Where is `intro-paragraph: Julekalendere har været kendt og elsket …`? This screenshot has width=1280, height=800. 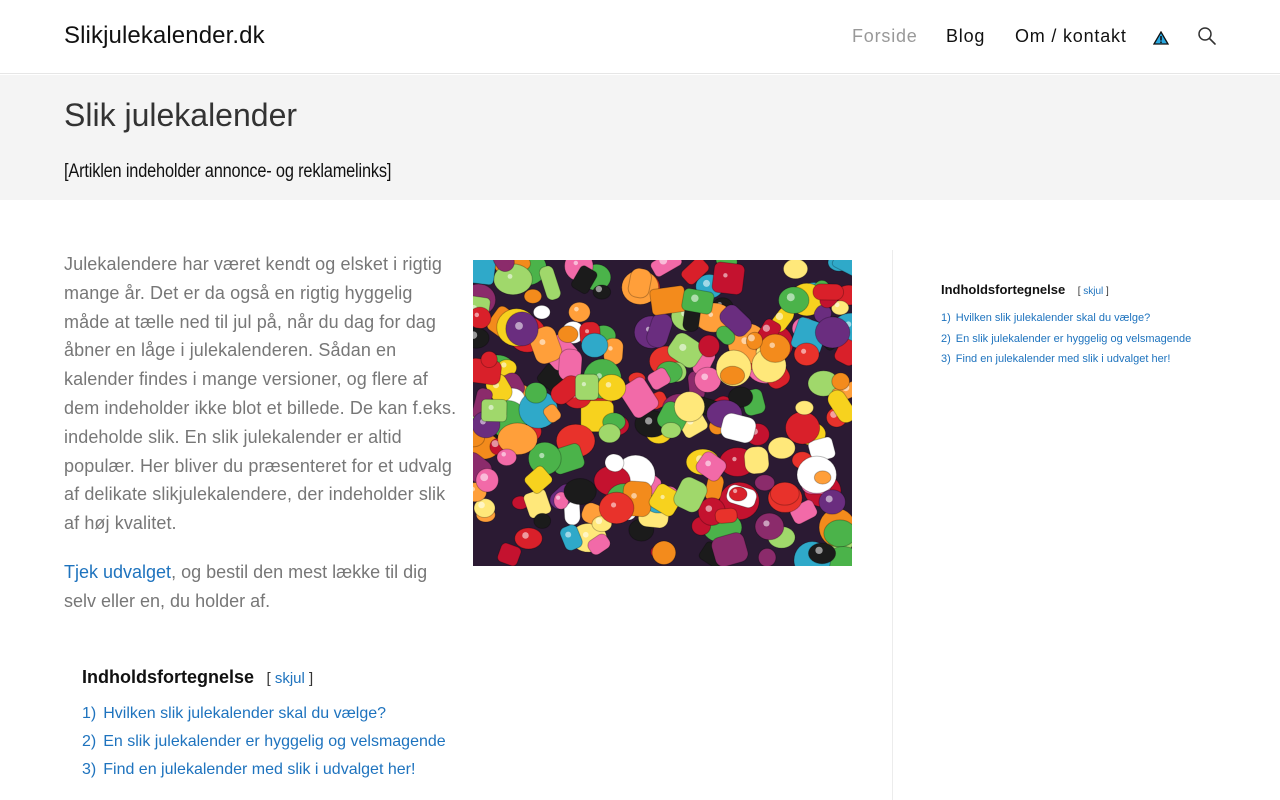
intro-paragraph: Julekalendere har været kendt og elsket … is located at coordinates (260, 394).